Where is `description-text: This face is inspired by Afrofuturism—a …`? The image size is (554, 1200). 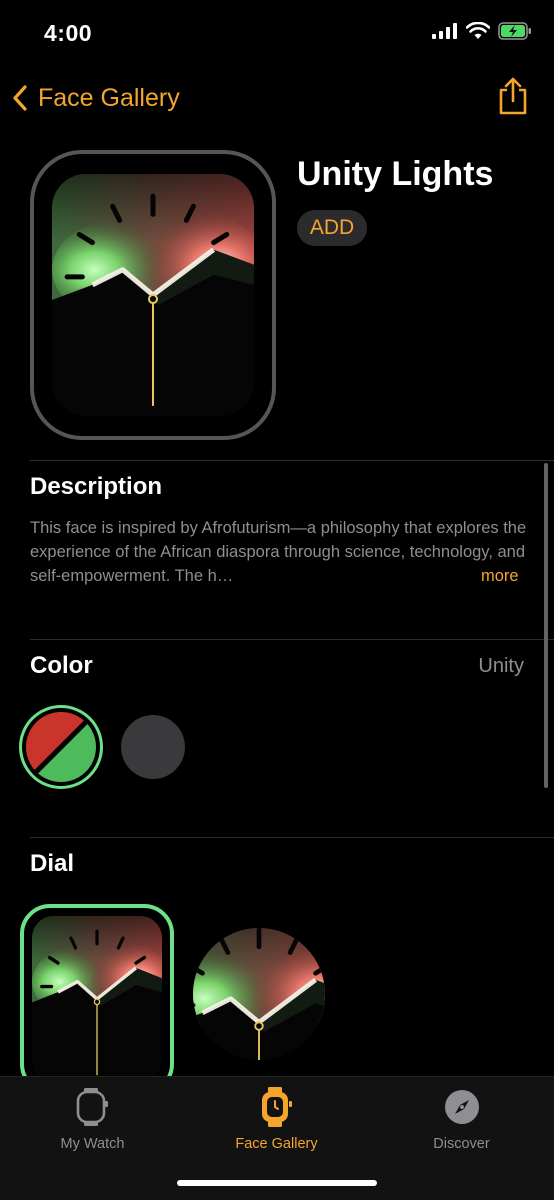 description-text: This face is inspired by Afrofuturism—a … is located at coordinates (278, 552).